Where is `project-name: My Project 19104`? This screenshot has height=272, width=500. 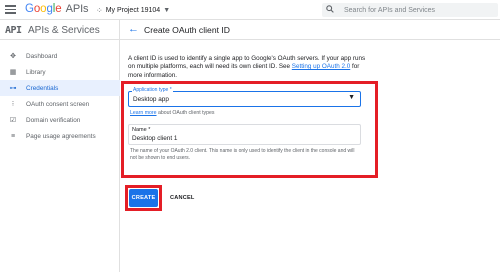
project-name: My Project 19104 is located at coordinates (133, 10).